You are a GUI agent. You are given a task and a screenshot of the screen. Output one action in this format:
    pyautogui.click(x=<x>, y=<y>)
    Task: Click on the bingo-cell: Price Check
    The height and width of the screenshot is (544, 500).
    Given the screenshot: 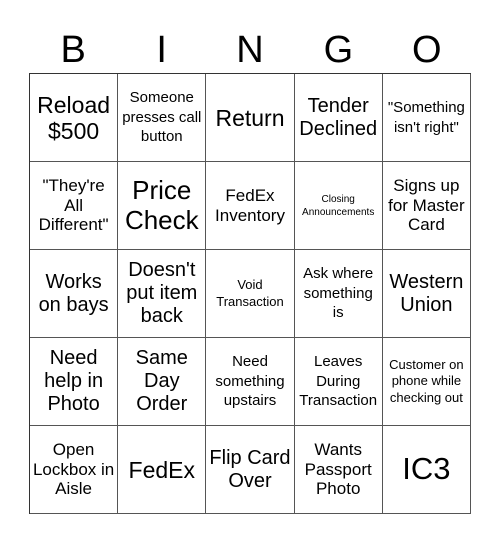 What is the action you would take?
    pyautogui.click(x=162, y=206)
    